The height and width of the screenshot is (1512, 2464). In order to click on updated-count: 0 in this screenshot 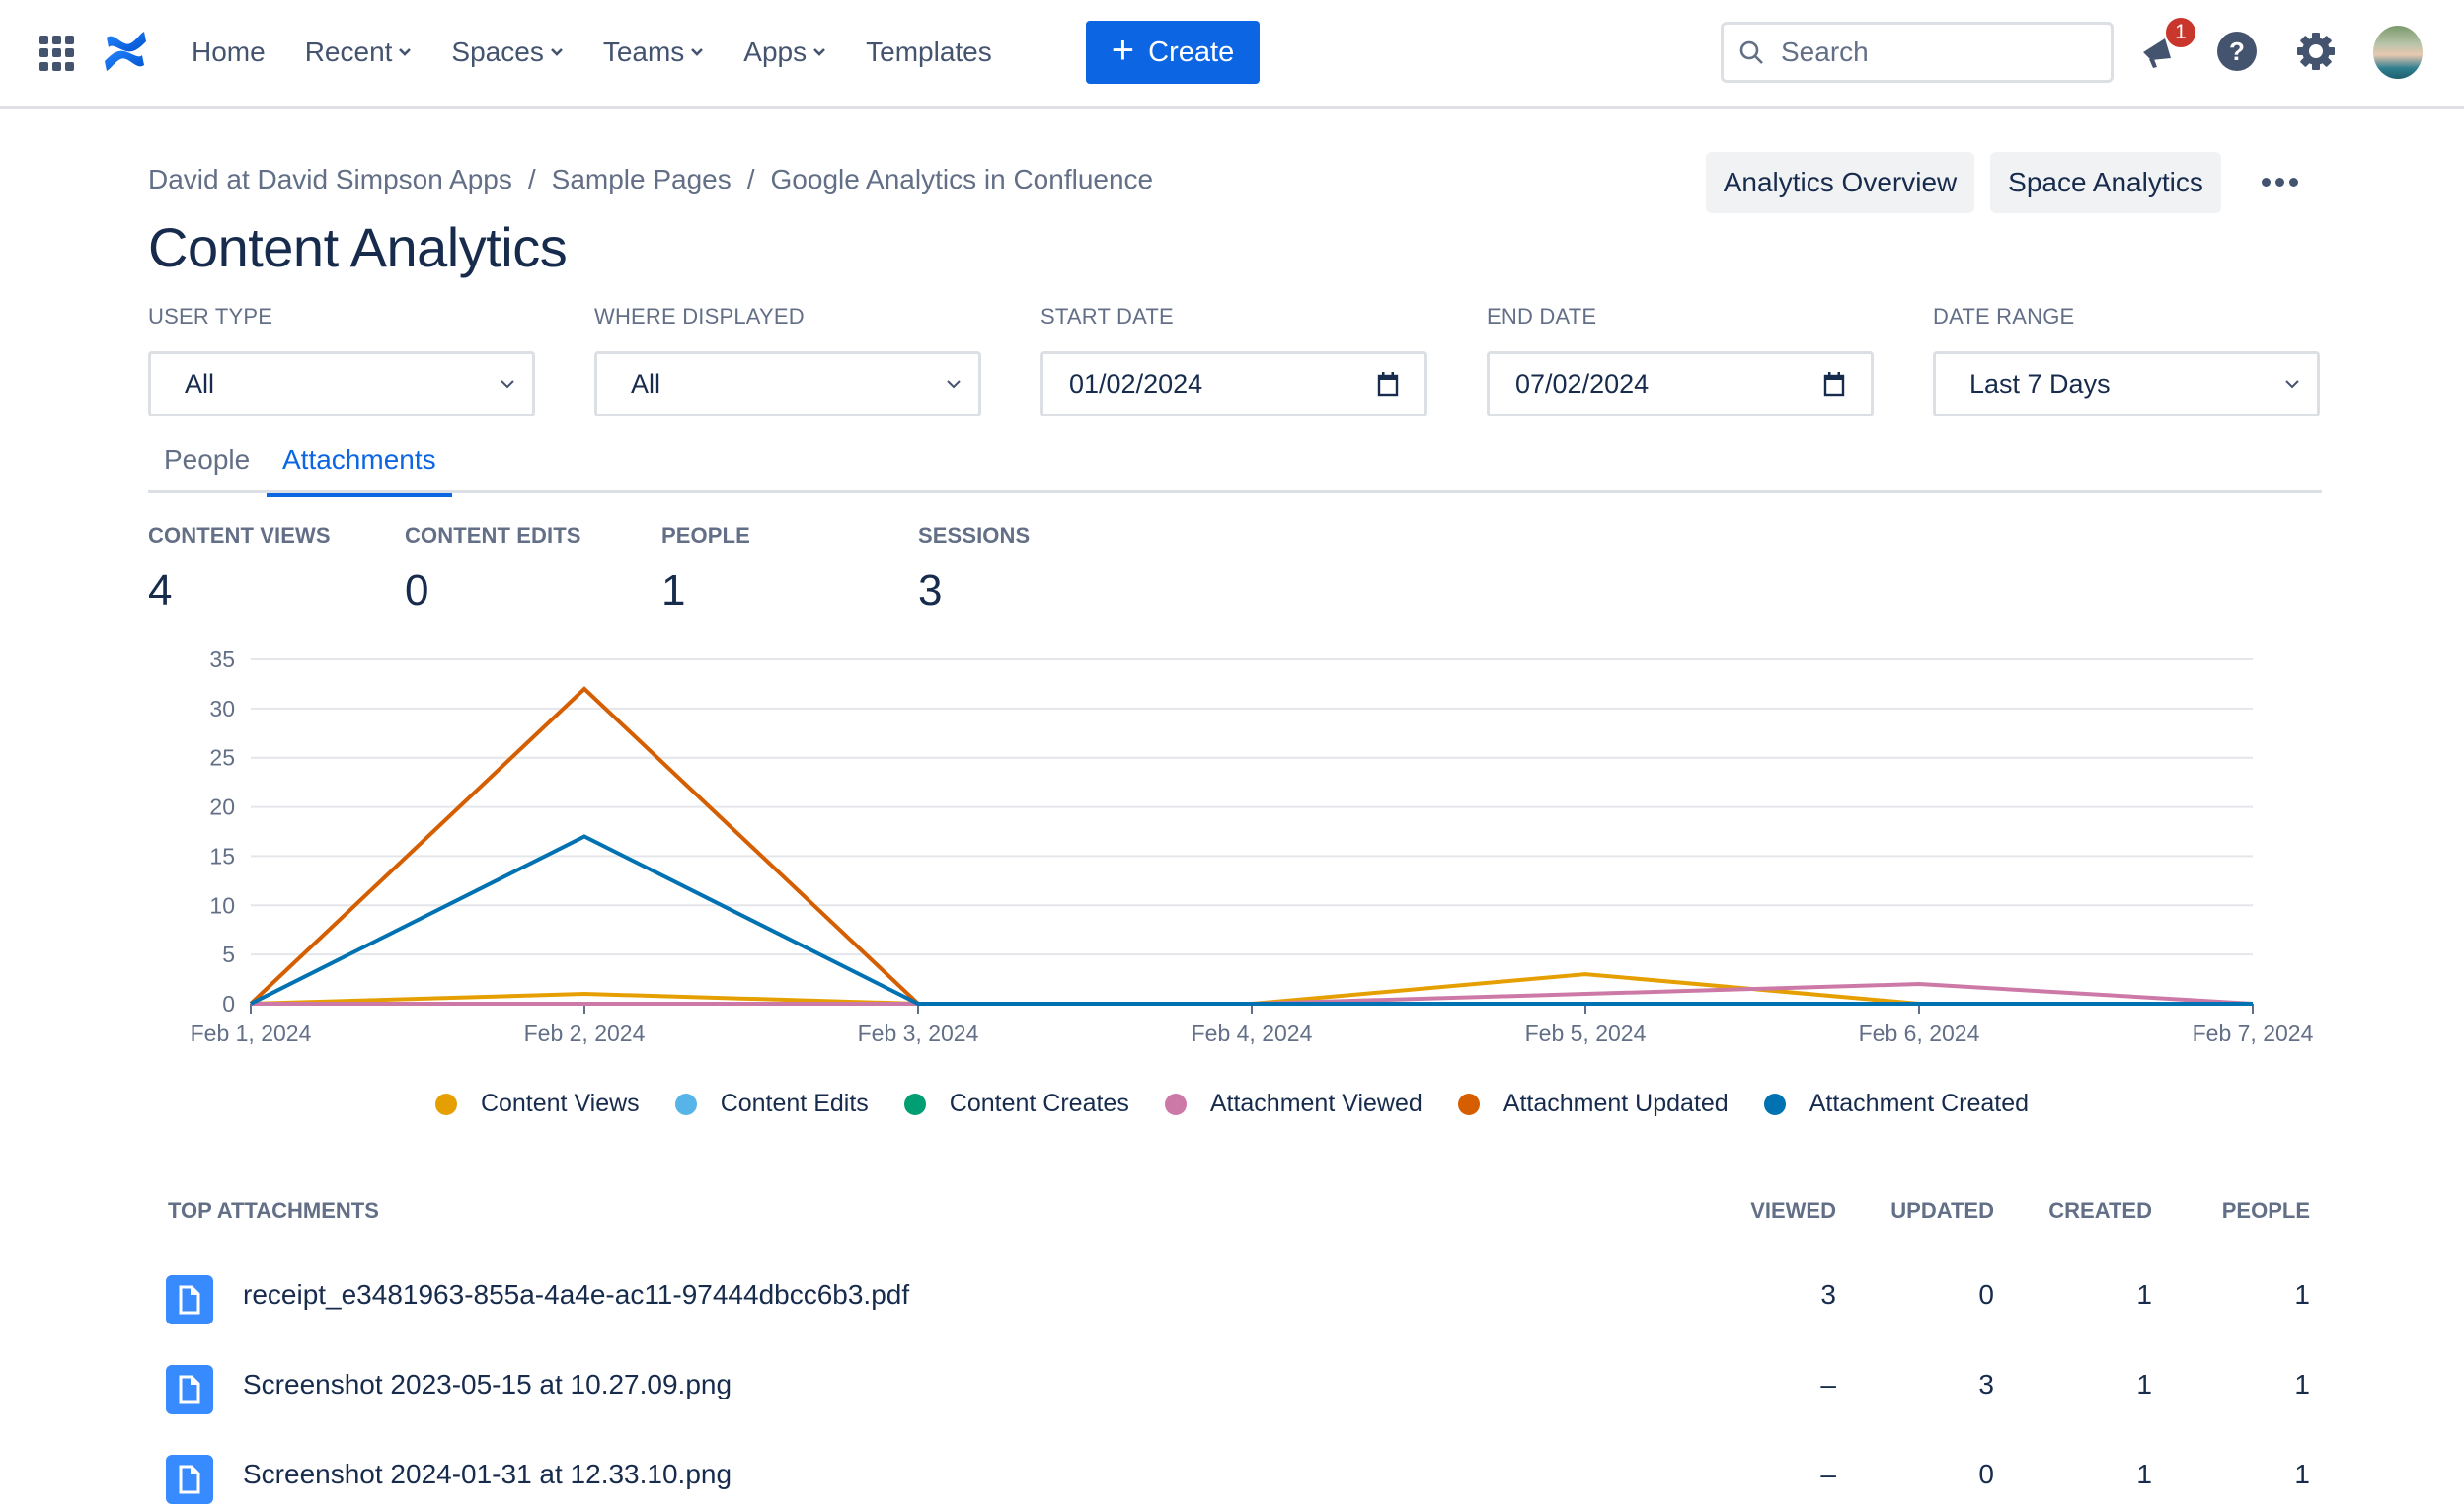, I will do `click(1986, 1294)`.